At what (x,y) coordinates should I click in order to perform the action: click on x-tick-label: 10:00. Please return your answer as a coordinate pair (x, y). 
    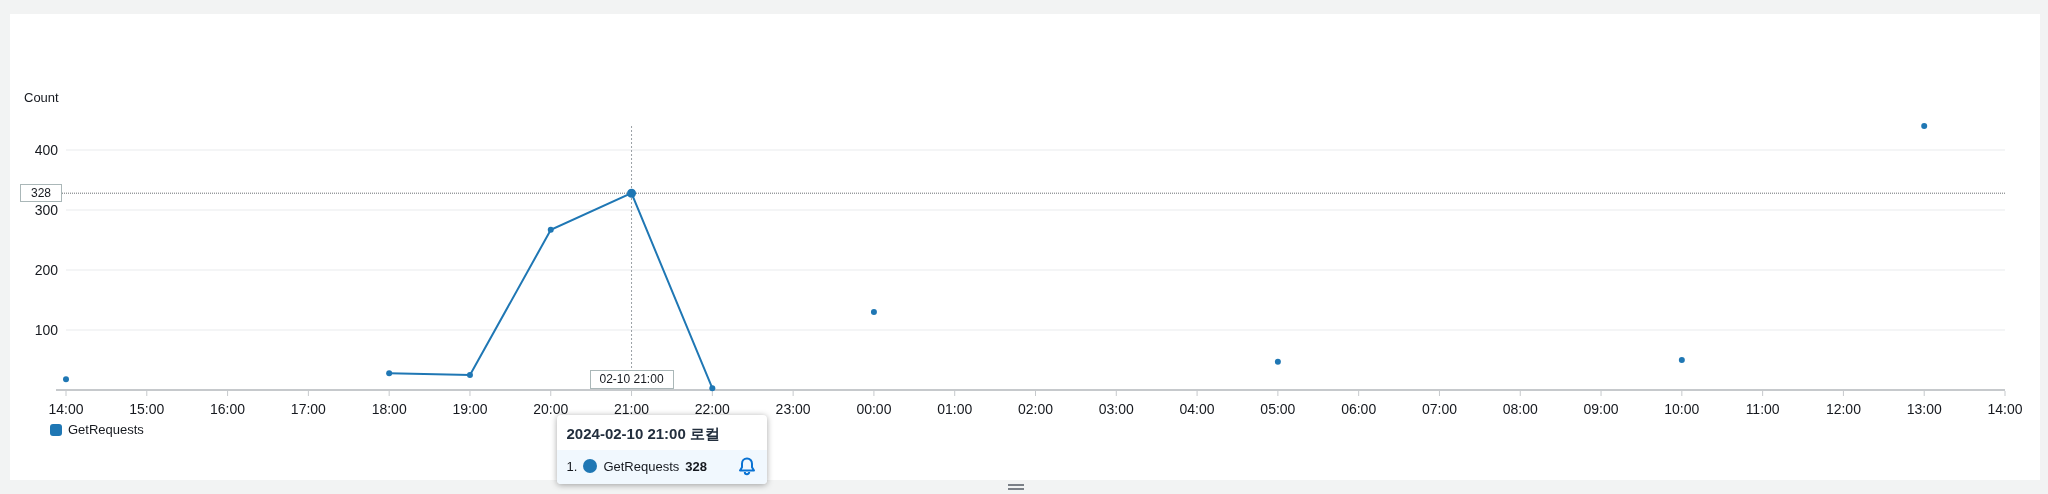
    Looking at the image, I should click on (1682, 409).